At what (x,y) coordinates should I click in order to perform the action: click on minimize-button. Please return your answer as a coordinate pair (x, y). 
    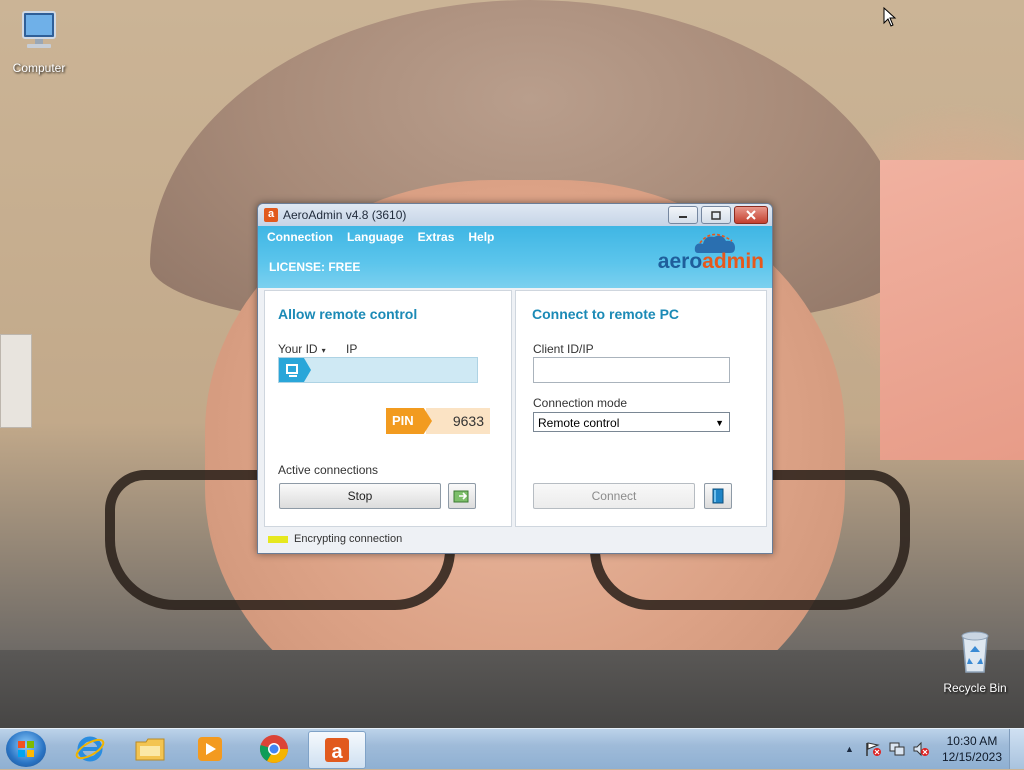
    Looking at the image, I should click on (683, 215).